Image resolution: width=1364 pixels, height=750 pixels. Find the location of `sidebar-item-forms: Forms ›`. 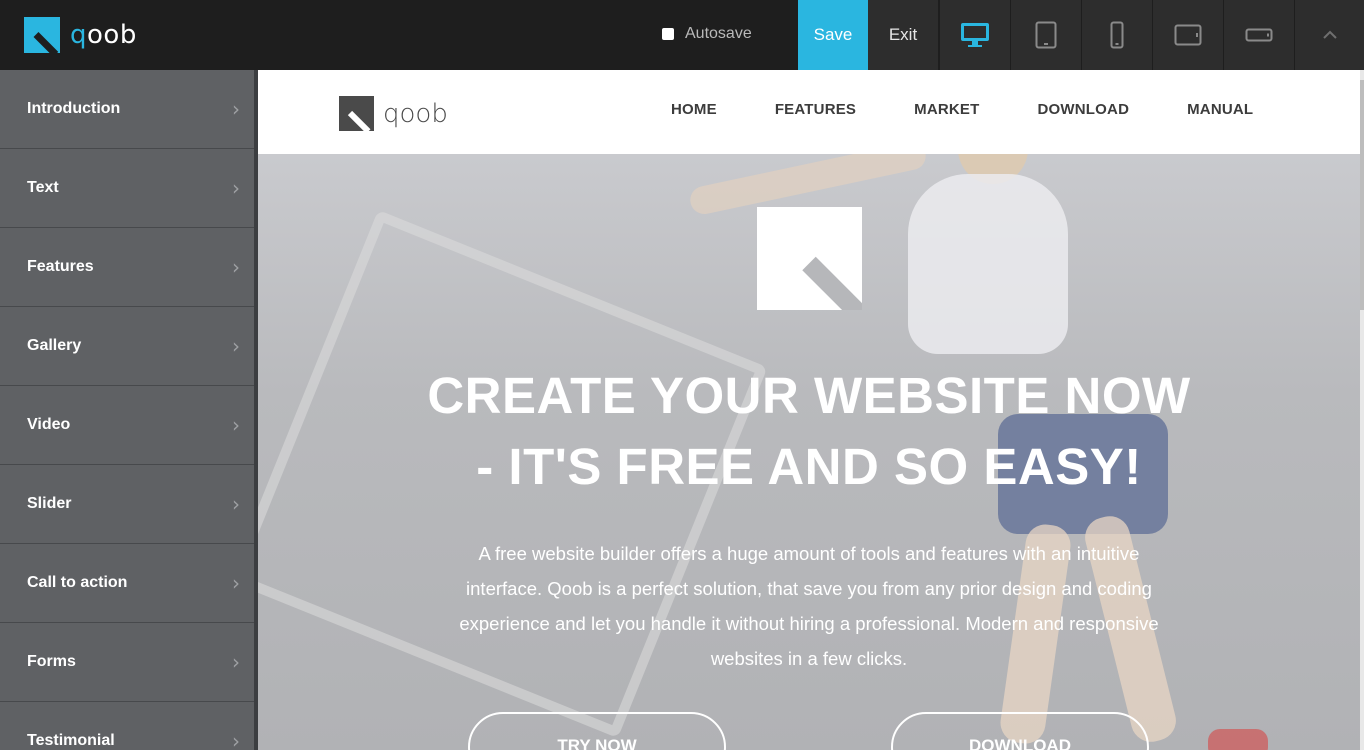

sidebar-item-forms: Forms › is located at coordinates (127, 662).